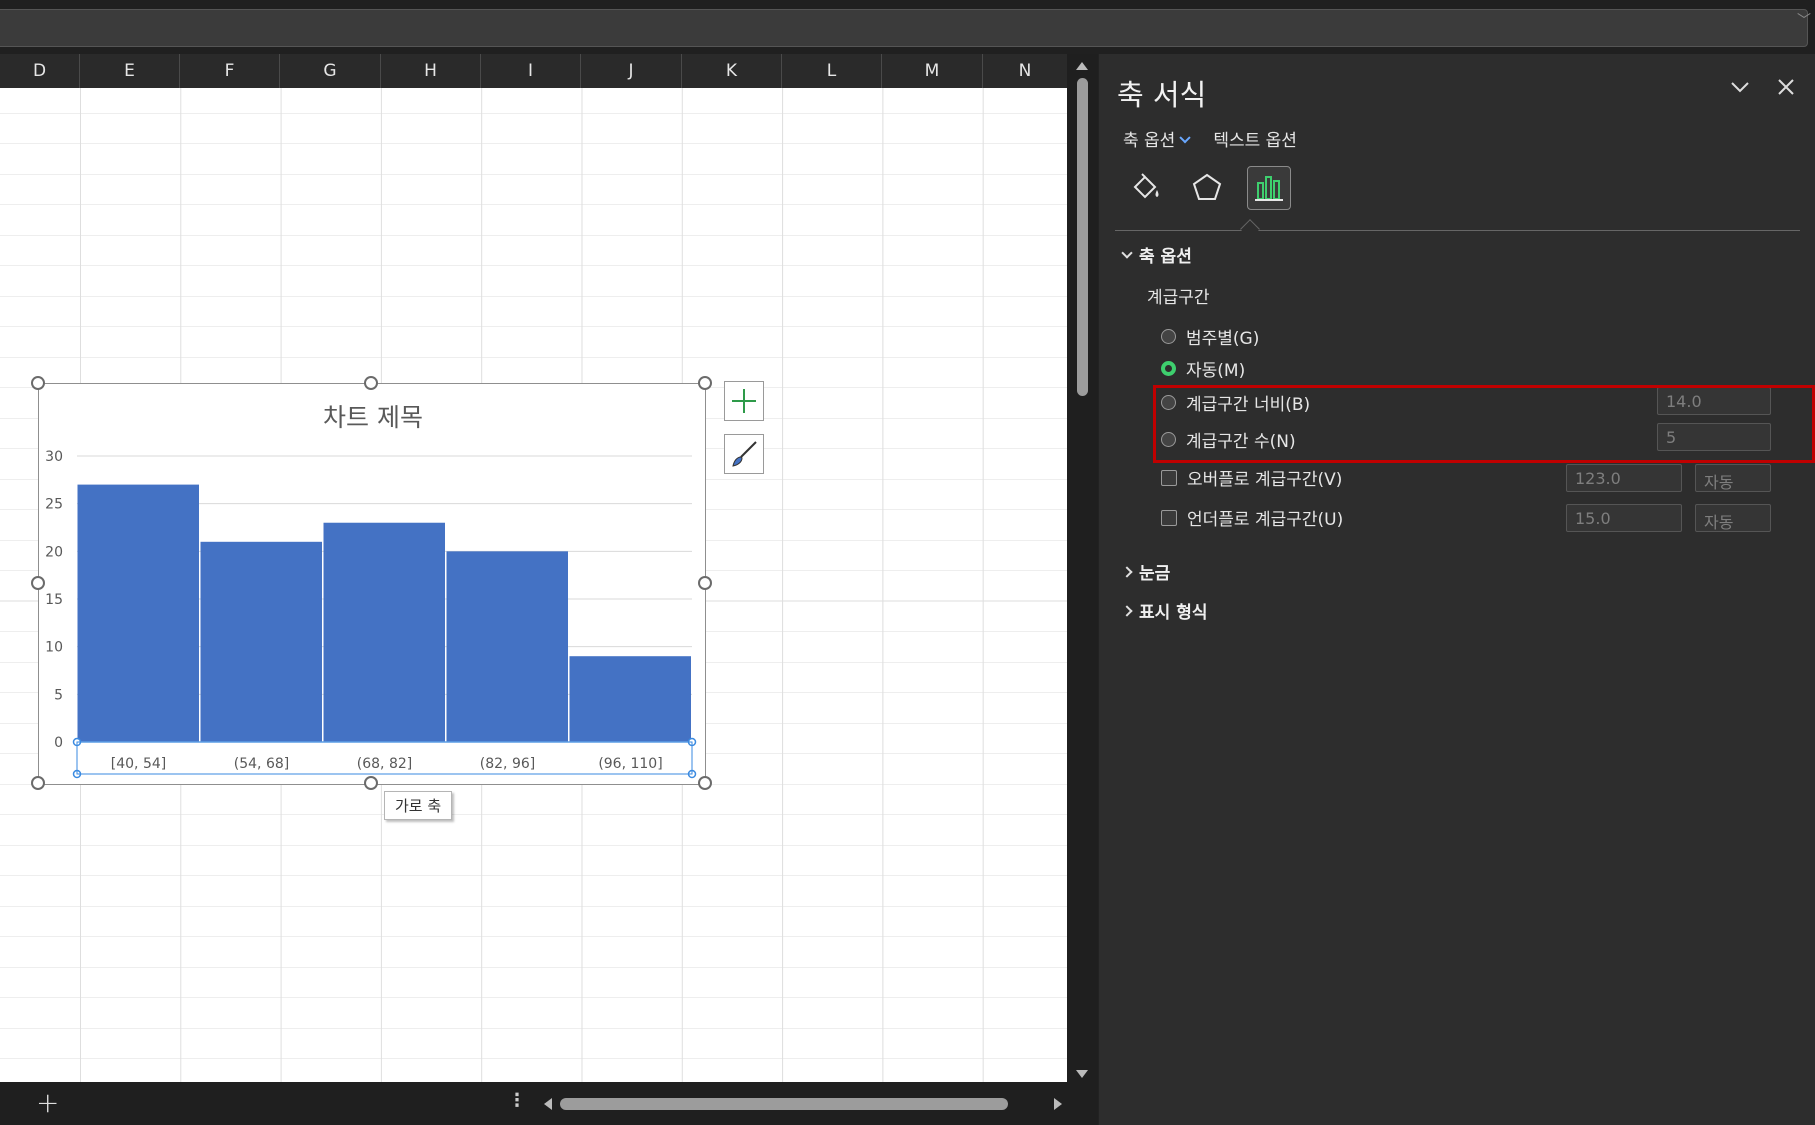 The width and height of the screenshot is (1815, 1125). I want to click on column-header-i: I, so click(531, 71).